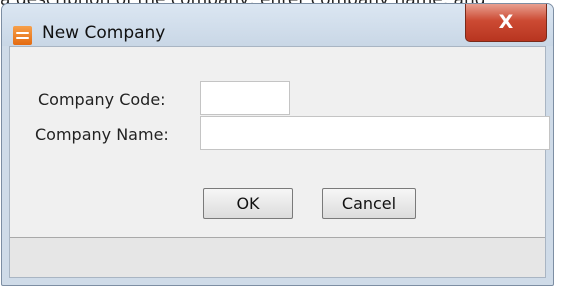 The image size is (563, 288). Describe the element at coordinates (22, 35) in the screenshot. I see `document-stack-icon` at that location.